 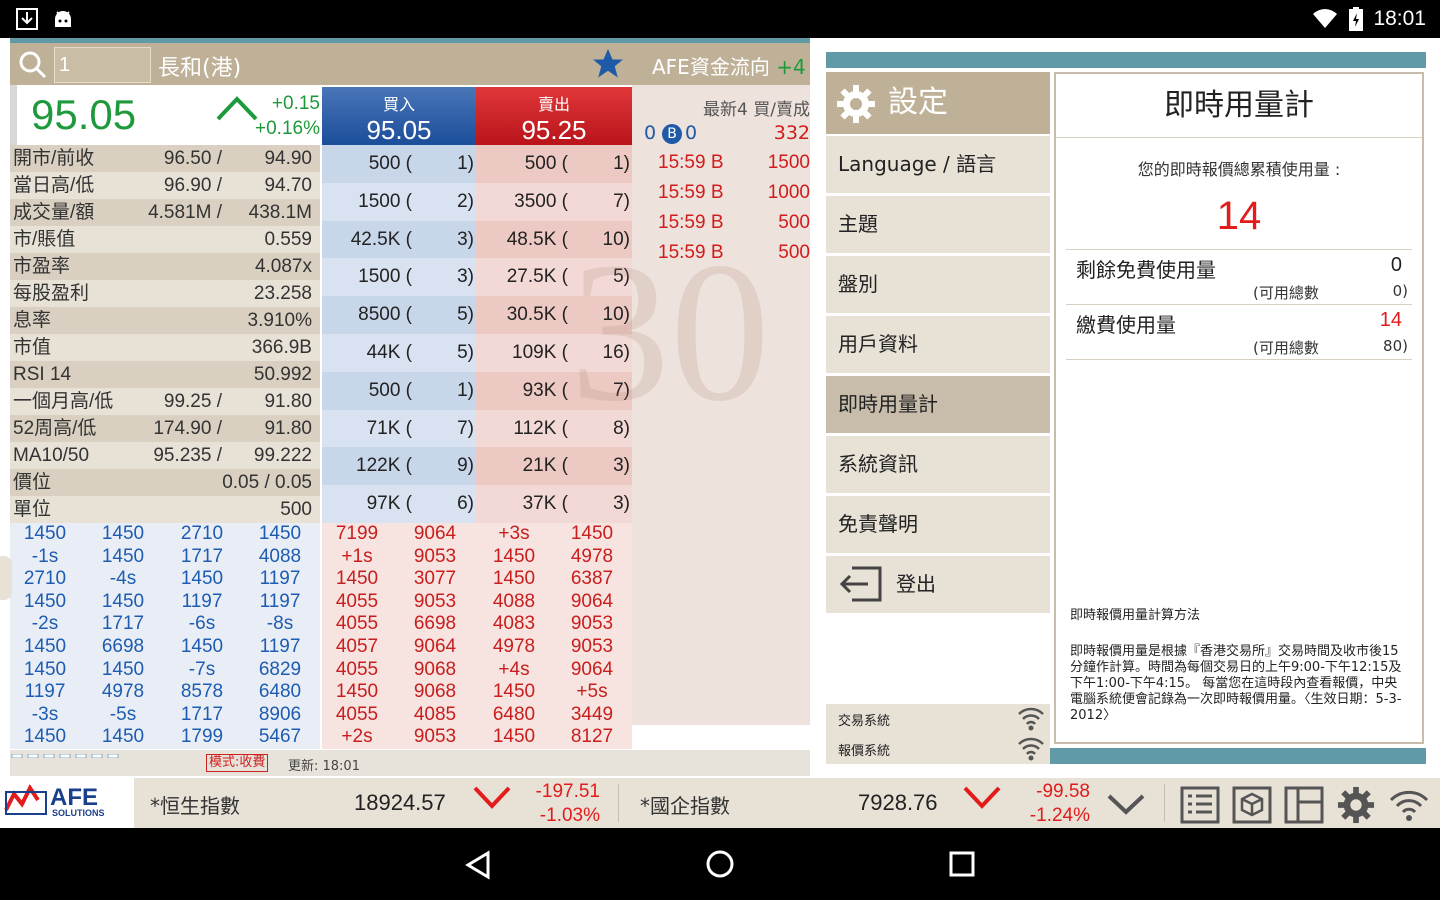 I want to click on hscei-name: *國企指數, so click(x=685, y=806).